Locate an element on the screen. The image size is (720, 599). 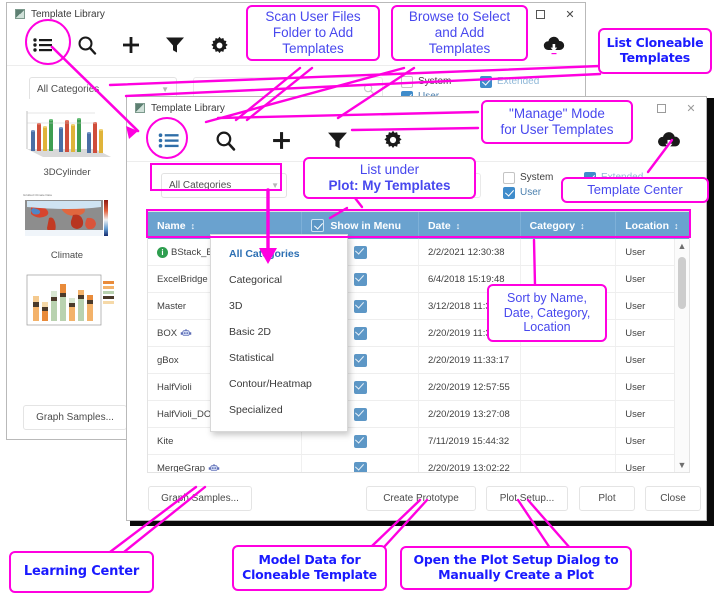
callout-model-data: Model Data for Cloneable Template is located at coordinates (309, 568).